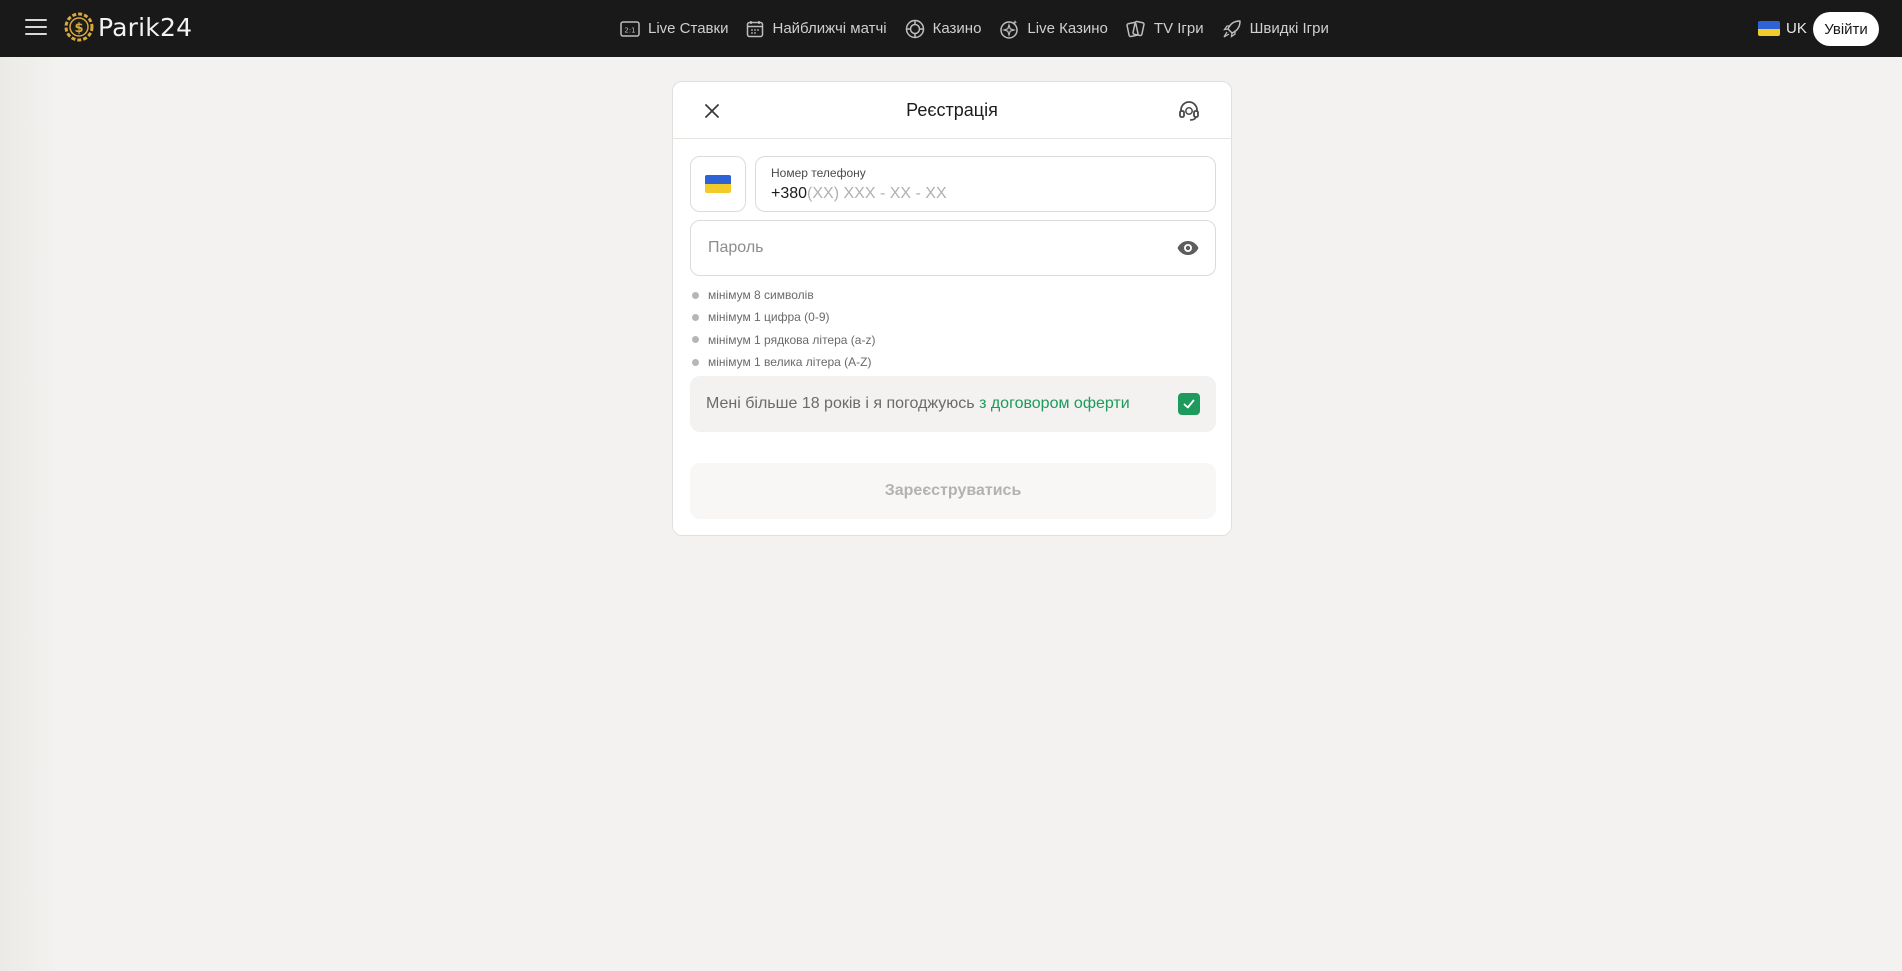  I want to click on casino-chip-icon, so click(914, 28).